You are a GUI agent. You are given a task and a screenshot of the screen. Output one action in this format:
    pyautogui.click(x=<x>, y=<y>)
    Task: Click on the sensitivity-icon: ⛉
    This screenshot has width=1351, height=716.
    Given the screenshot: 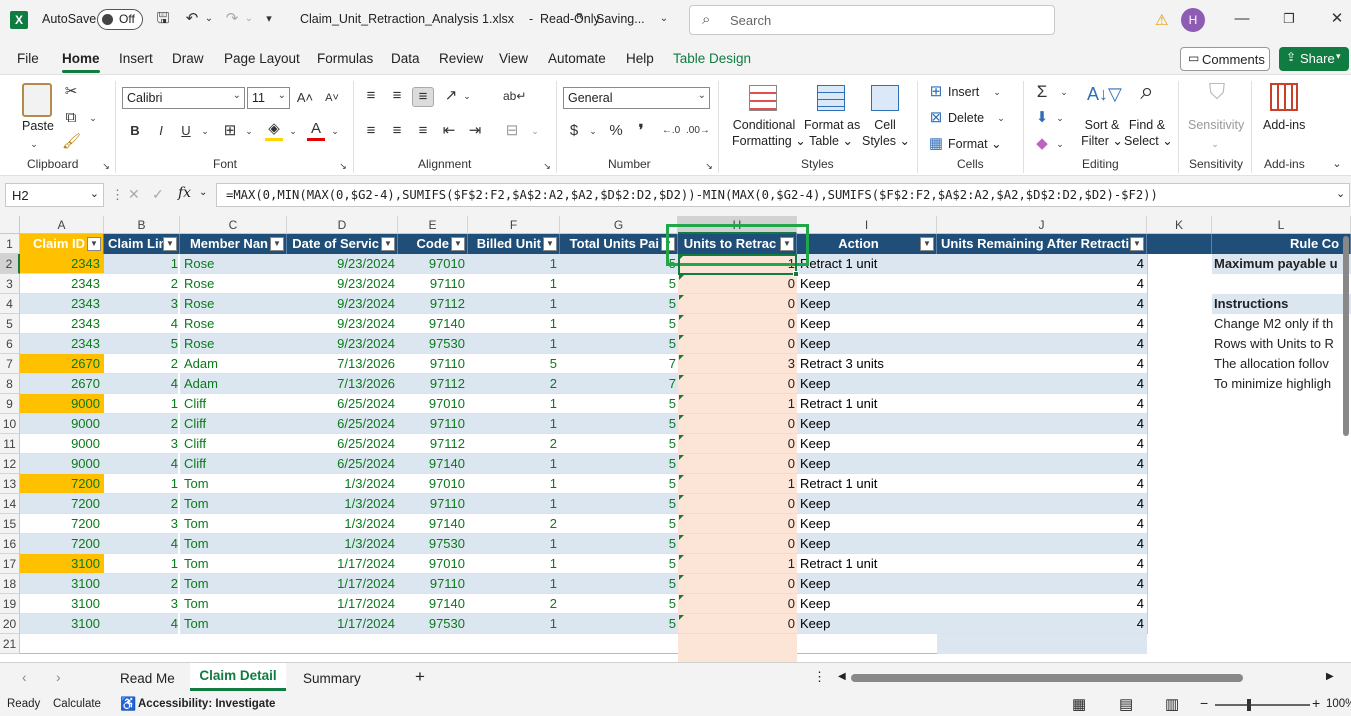 What is the action you would take?
    pyautogui.click(x=1217, y=92)
    